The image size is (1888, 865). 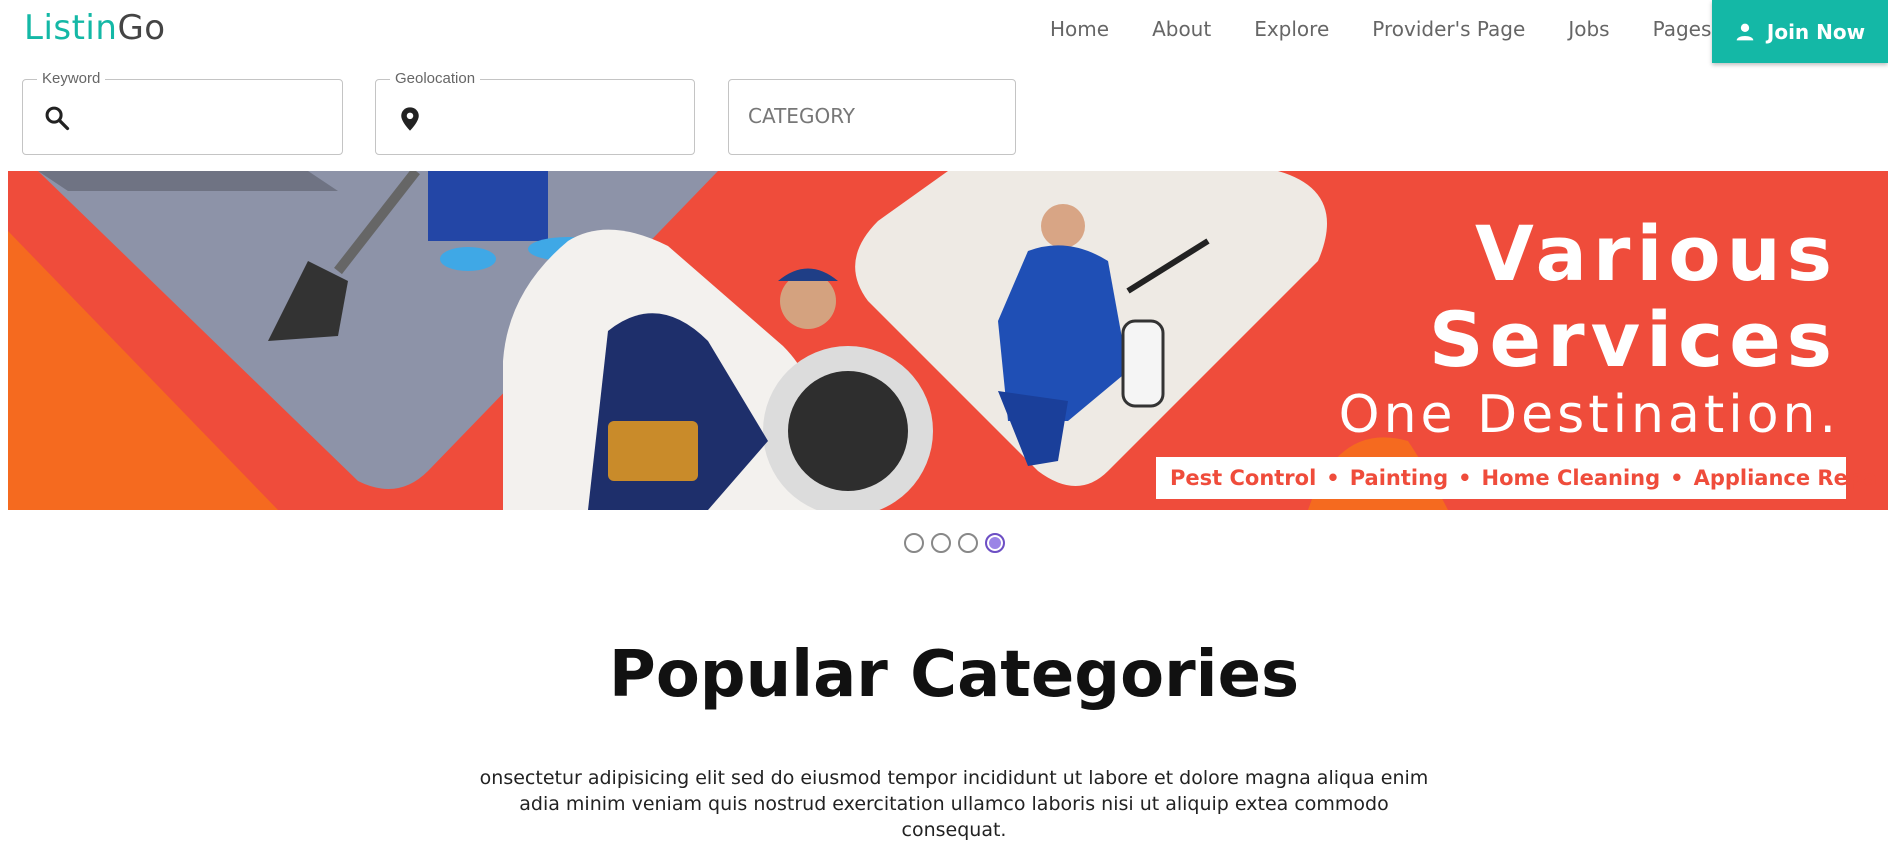 What do you see at coordinates (1589, 415) in the screenshot?
I see `banner-tagline: One Destination.` at bounding box center [1589, 415].